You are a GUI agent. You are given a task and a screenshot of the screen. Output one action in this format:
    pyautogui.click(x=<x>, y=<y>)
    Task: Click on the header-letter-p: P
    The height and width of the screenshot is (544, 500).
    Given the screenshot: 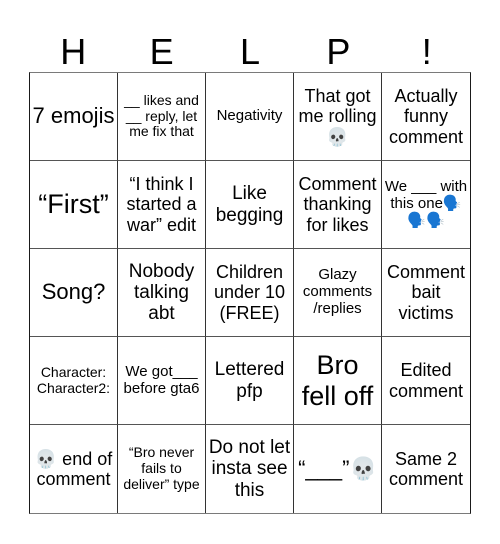 What is the action you would take?
    pyautogui.click(x=338, y=51)
    